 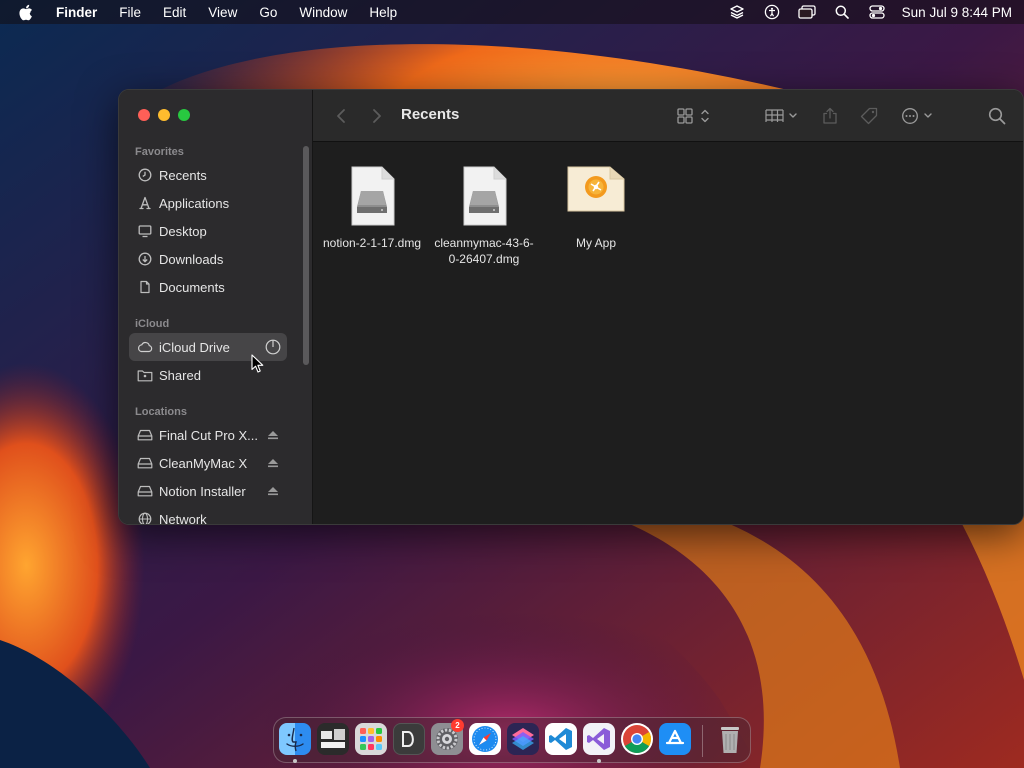 What do you see at coordinates (145, 231) in the screenshot?
I see `desktop-icon` at bounding box center [145, 231].